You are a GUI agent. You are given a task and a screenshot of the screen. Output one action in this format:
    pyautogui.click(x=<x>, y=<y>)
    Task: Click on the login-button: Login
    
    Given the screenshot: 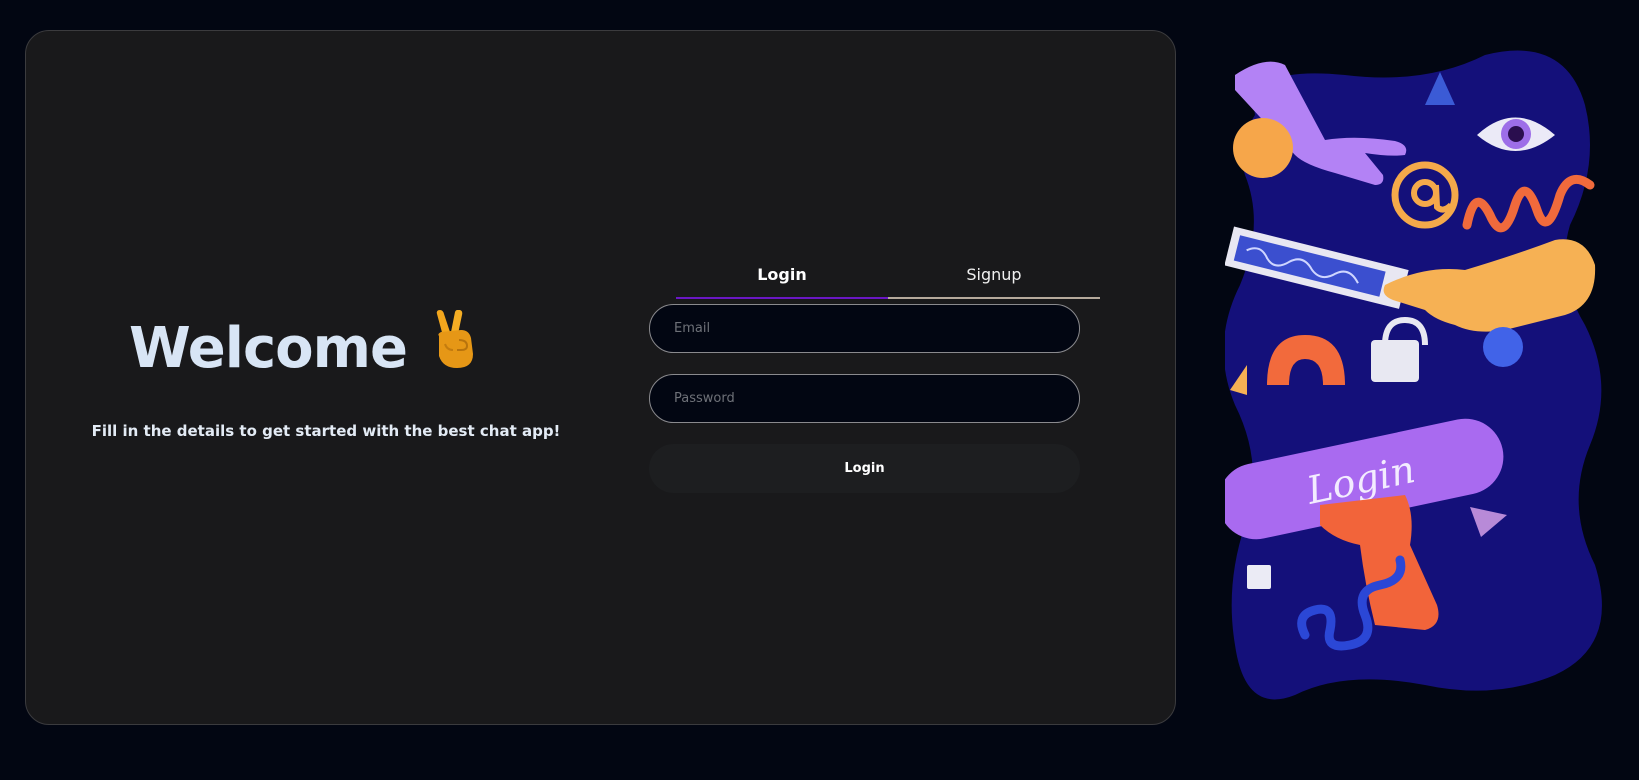 What is the action you would take?
    pyautogui.click(x=864, y=468)
    